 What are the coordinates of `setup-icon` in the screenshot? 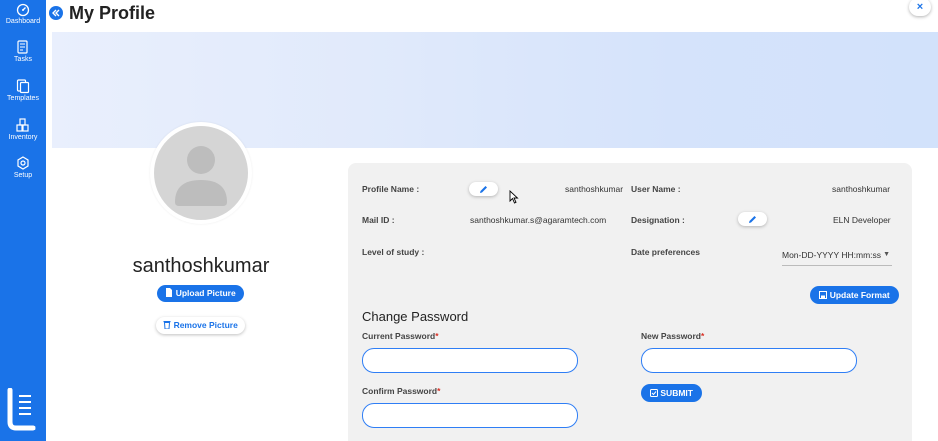 It's located at (23, 163).